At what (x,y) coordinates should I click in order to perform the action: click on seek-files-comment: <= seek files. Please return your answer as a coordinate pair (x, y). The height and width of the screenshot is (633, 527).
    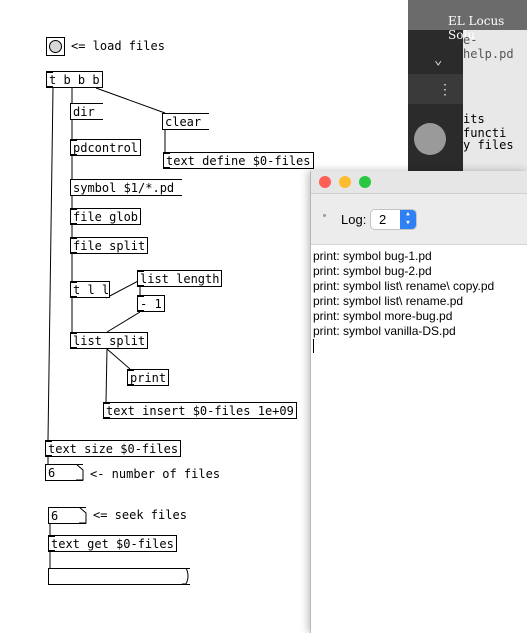
    Looking at the image, I should click on (140, 515).